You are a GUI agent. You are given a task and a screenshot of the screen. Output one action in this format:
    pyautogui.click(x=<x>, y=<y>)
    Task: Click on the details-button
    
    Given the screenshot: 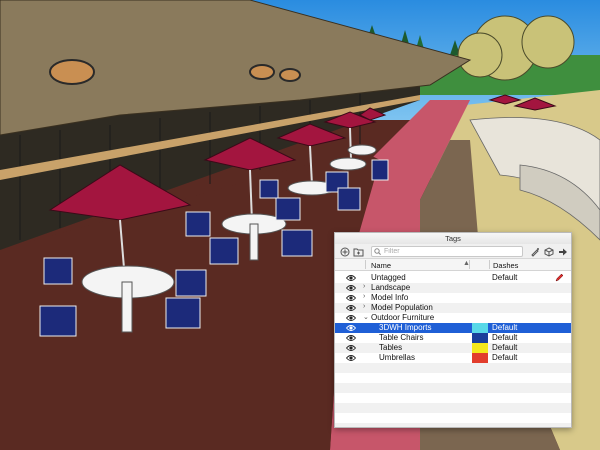 What is the action you would take?
    pyautogui.click(x=562, y=251)
    